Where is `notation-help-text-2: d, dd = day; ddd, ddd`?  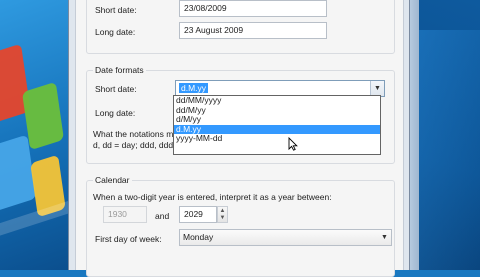
notation-help-text-2: d, dd = day; ddd, ddd is located at coordinates (133, 145).